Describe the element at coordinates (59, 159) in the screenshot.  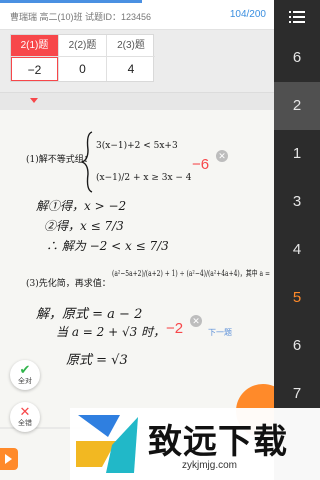
I see `q1-label: (1)解不等式组：` at that location.